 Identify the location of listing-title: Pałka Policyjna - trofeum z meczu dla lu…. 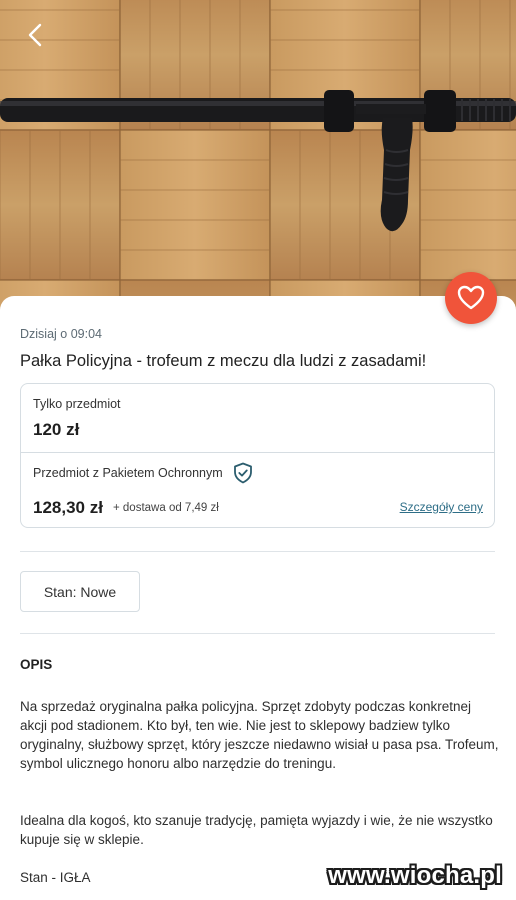
(223, 361).